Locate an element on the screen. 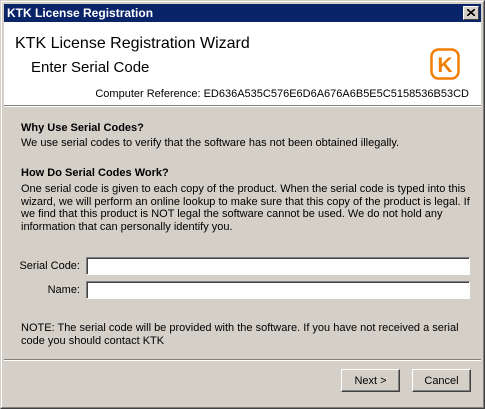  title-bar: KTK License Registration is located at coordinates (242, 13).